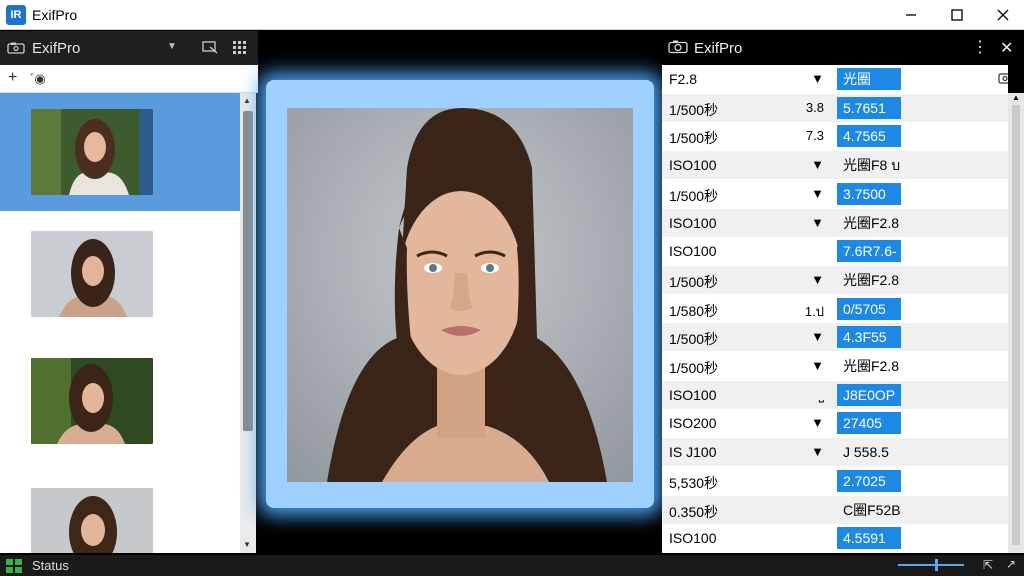  What do you see at coordinates (980, 47) in the screenshot?
I see `more-options-icon: ⋮` at bounding box center [980, 47].